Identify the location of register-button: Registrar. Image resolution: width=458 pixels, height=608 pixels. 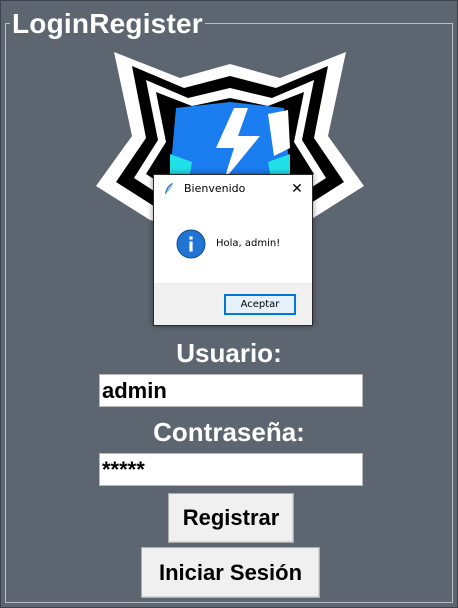
(231, 518).